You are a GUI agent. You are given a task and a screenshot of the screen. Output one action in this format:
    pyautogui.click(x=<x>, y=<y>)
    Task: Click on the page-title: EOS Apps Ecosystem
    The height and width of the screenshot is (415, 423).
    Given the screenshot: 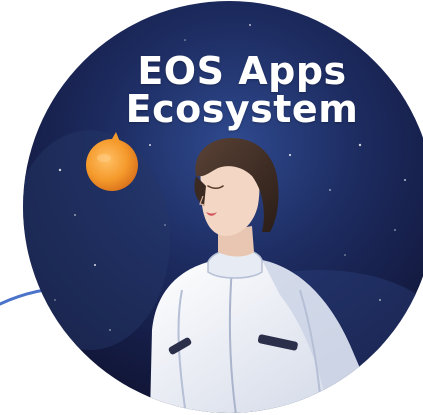 What is the action you would take?
    pyautogui.click(x=242, y=90)
    